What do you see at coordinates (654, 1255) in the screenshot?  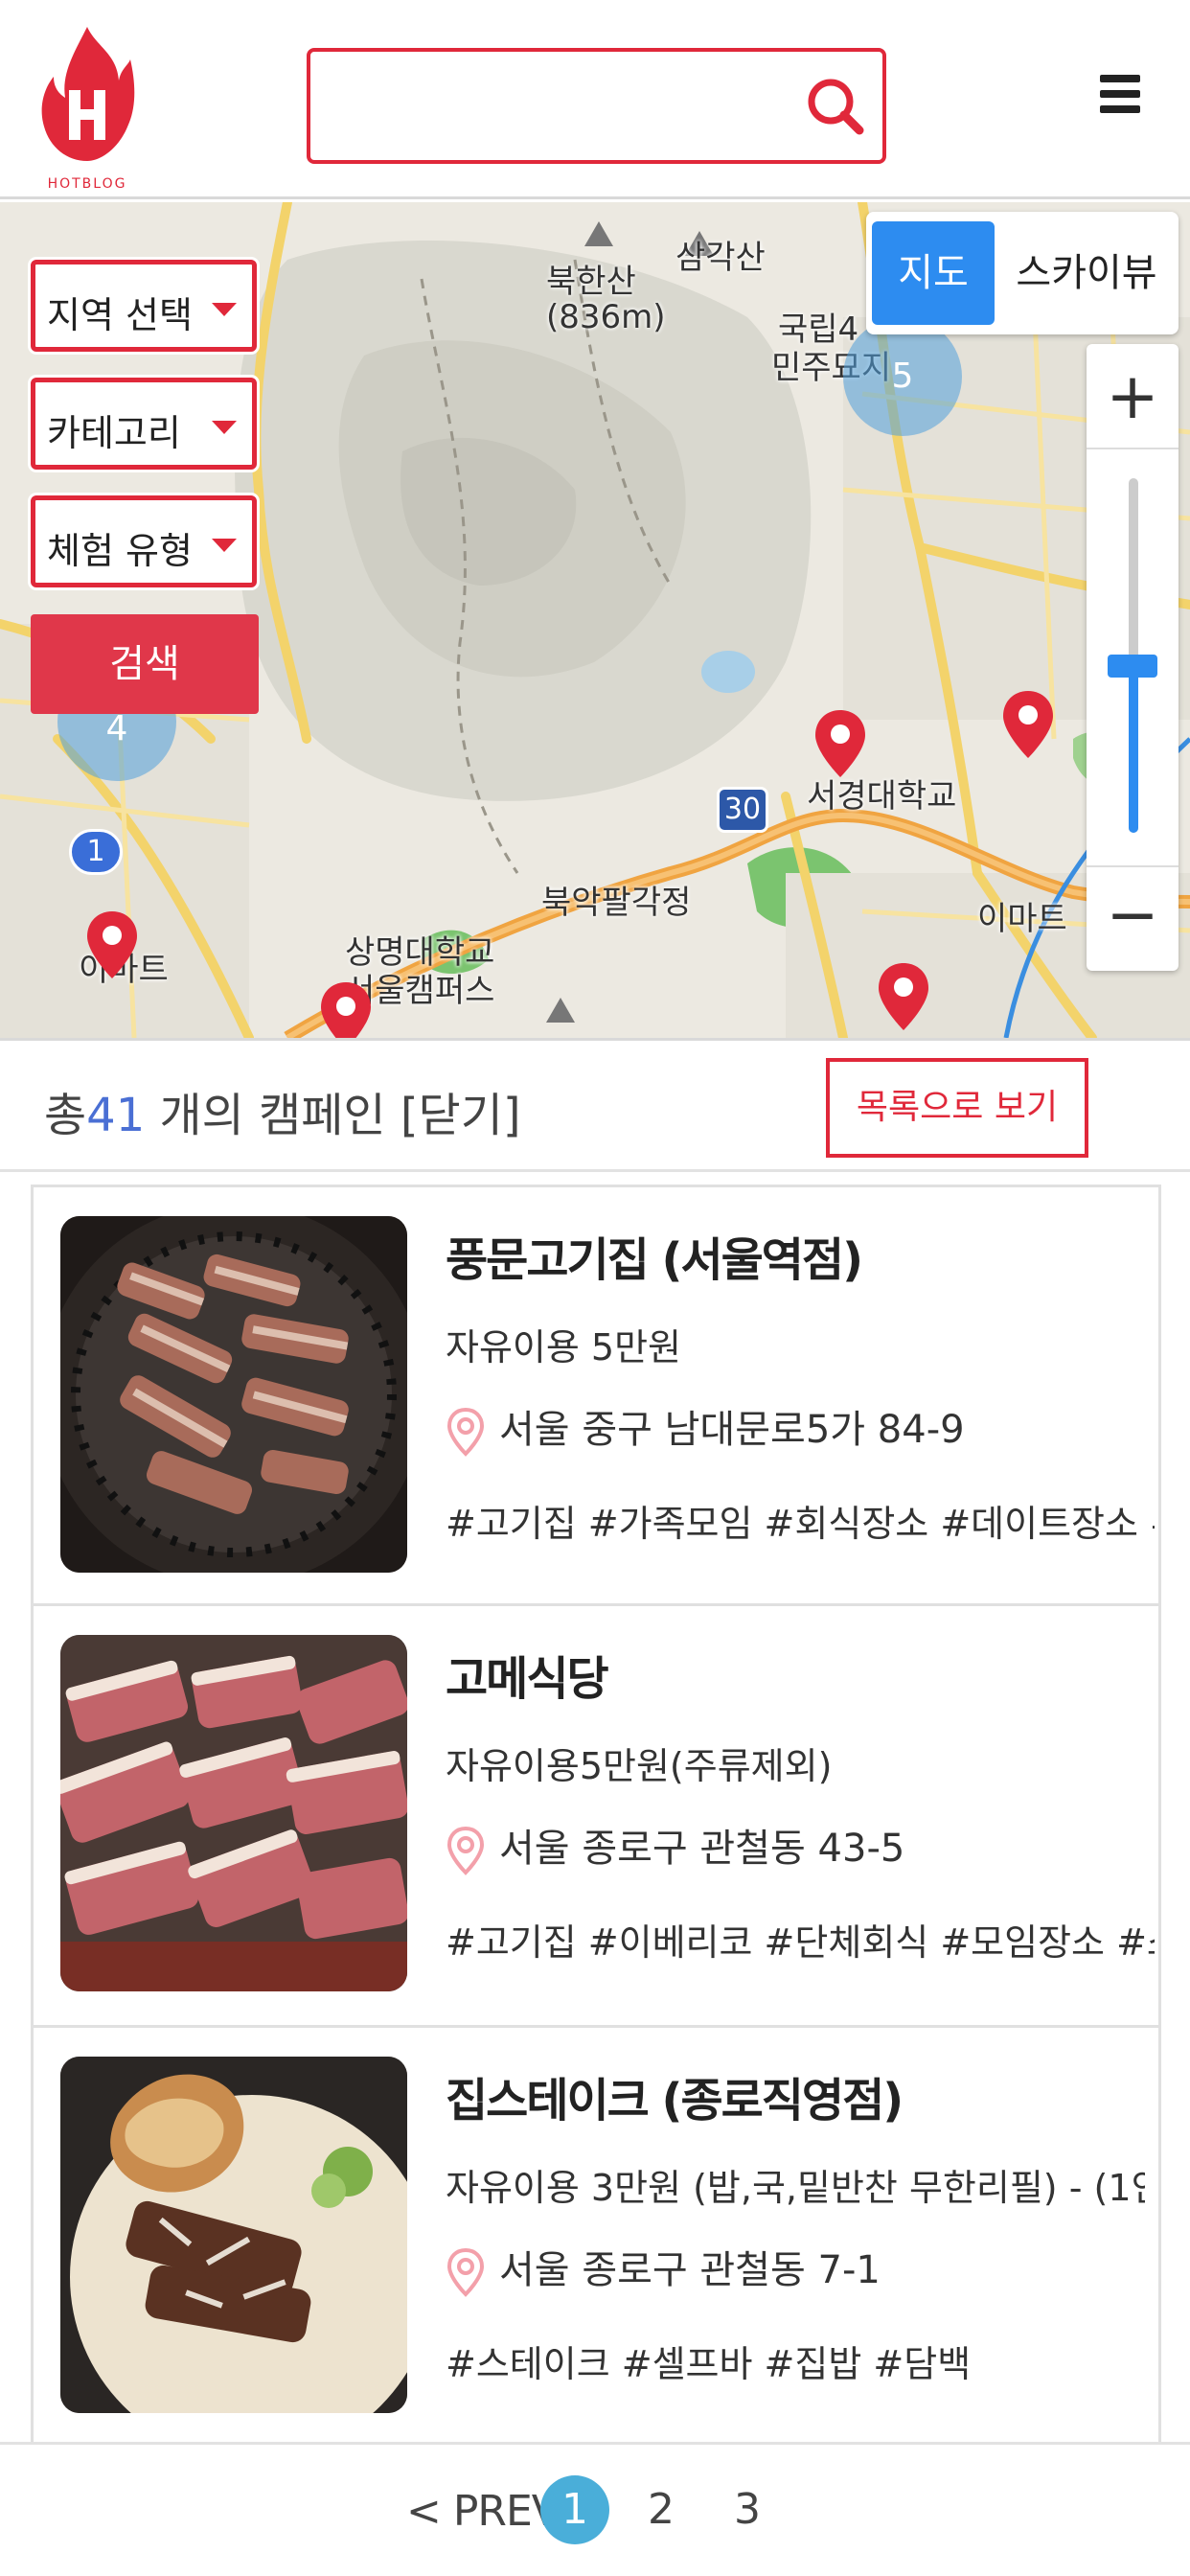 I see `campaign-title: 풍문고기집 (서울역점)` at bounding box center [654, 1255].